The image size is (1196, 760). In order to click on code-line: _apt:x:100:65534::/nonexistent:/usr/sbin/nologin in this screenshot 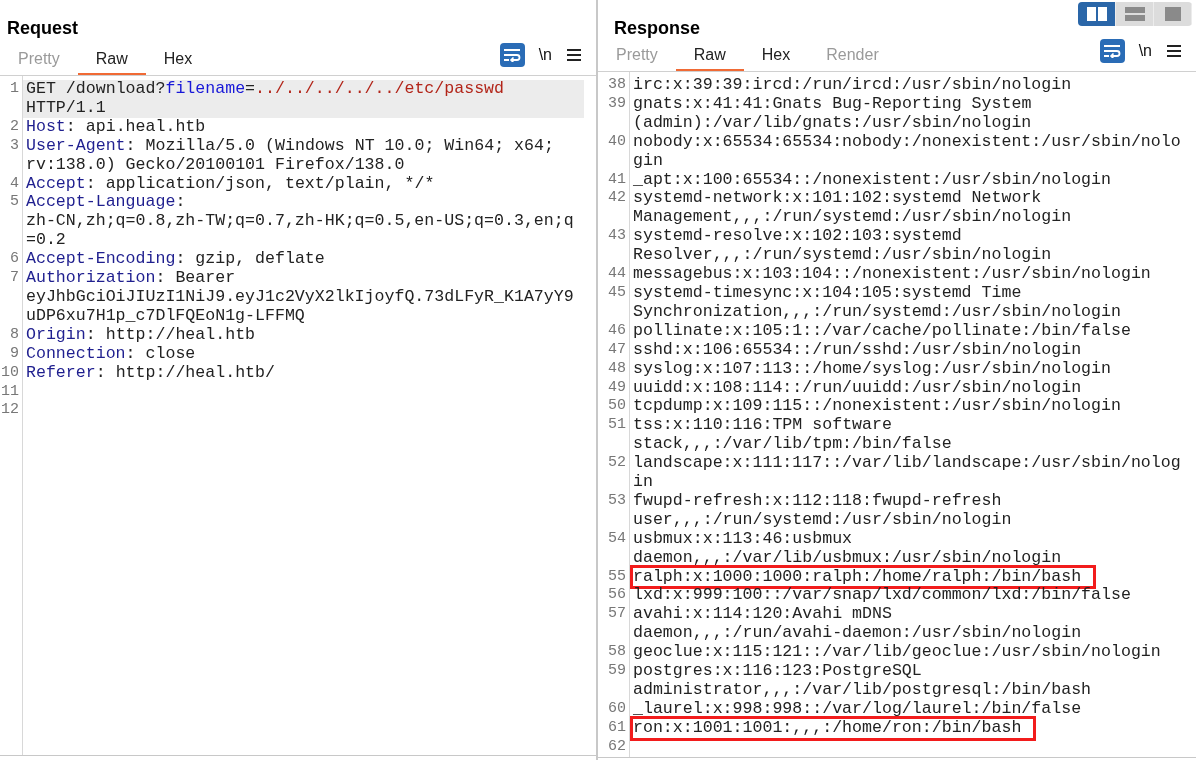, I will do `click(872, 180)`.